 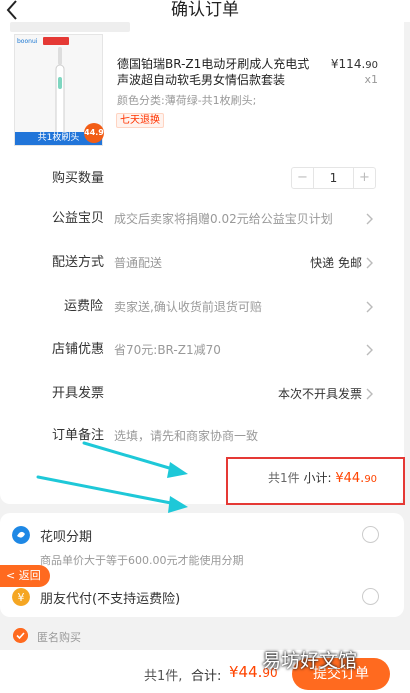 I want to click on huabei-label: 花呗分期, so click(x=66, y=537).